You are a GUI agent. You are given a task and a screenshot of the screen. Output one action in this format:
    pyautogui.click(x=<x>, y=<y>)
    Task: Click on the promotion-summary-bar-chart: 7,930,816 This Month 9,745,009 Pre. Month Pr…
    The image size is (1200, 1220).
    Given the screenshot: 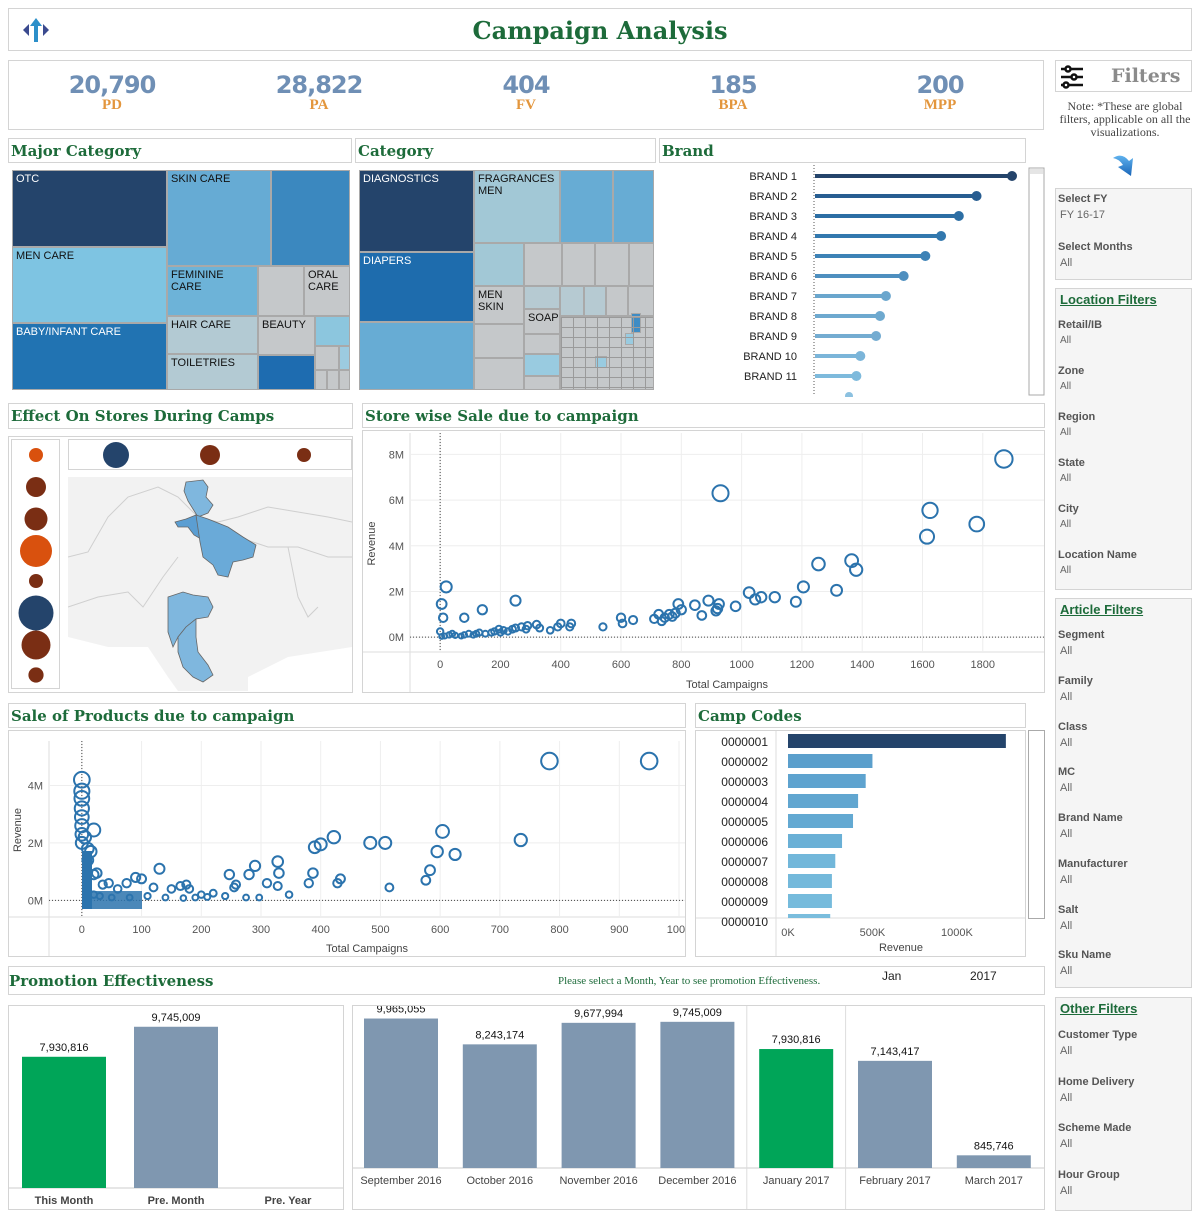 What is the action you would take?
    pyautogui.click(x=176, y=1107)
    